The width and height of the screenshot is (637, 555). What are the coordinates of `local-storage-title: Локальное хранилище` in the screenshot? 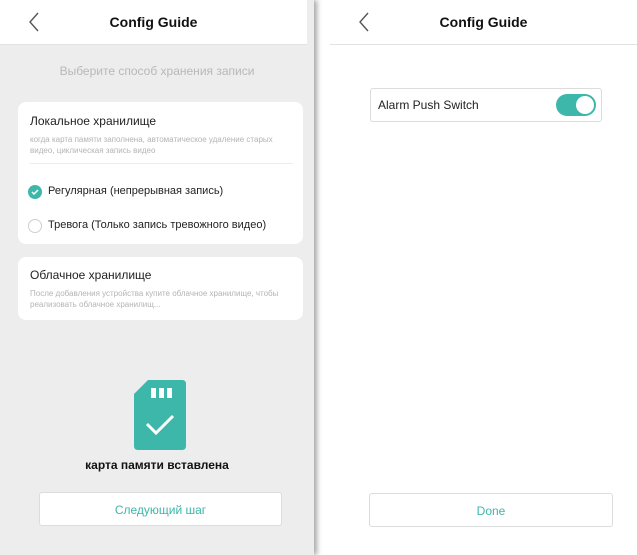 It's located at (93, 121).